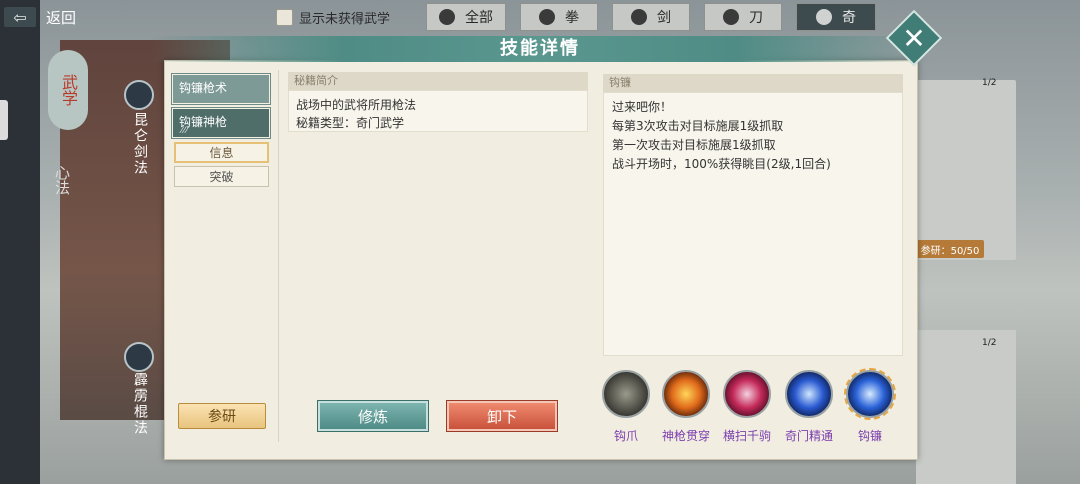 The width and height of the screenshot is (1080, 484). What do you see at coordinates (966, 170) in the screenshot?
I see `background-character-card` at bounding box center [966, 170].